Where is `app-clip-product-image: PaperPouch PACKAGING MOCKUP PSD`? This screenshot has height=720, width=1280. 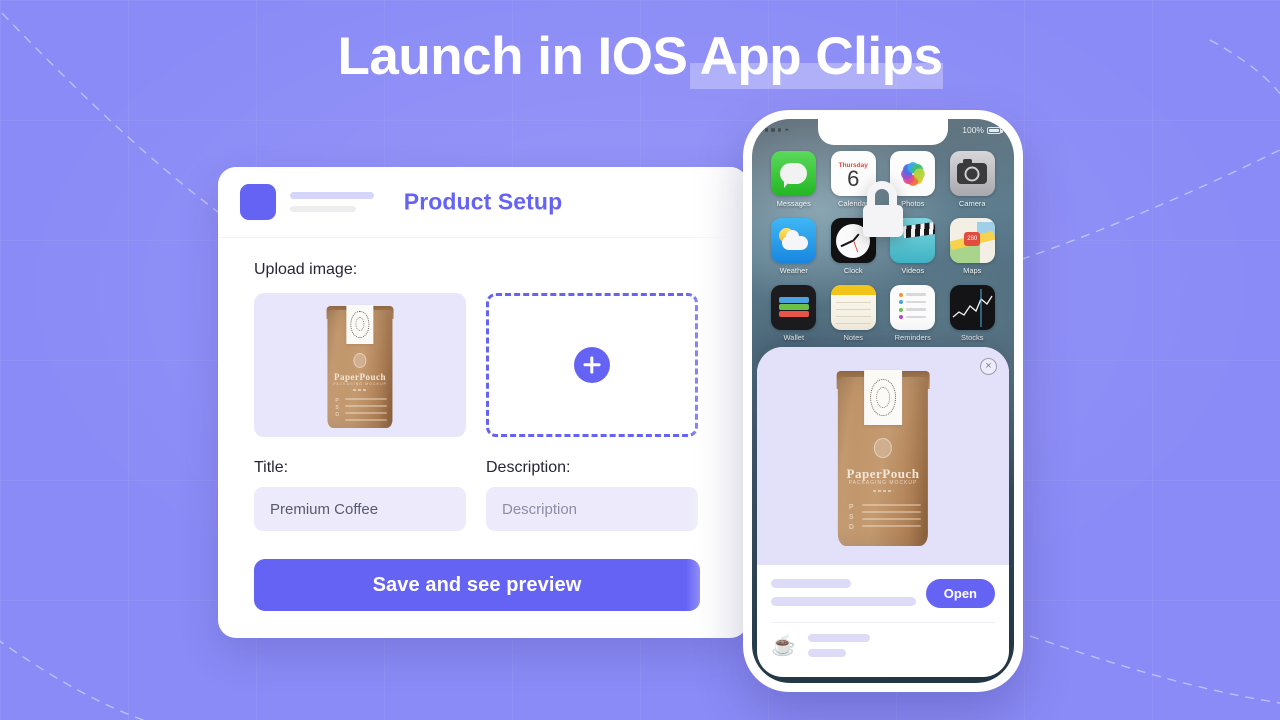 app-clip-product-image: PaperPouch PACKAGING MOCKUP PSD is located at coordinates (883, 456).